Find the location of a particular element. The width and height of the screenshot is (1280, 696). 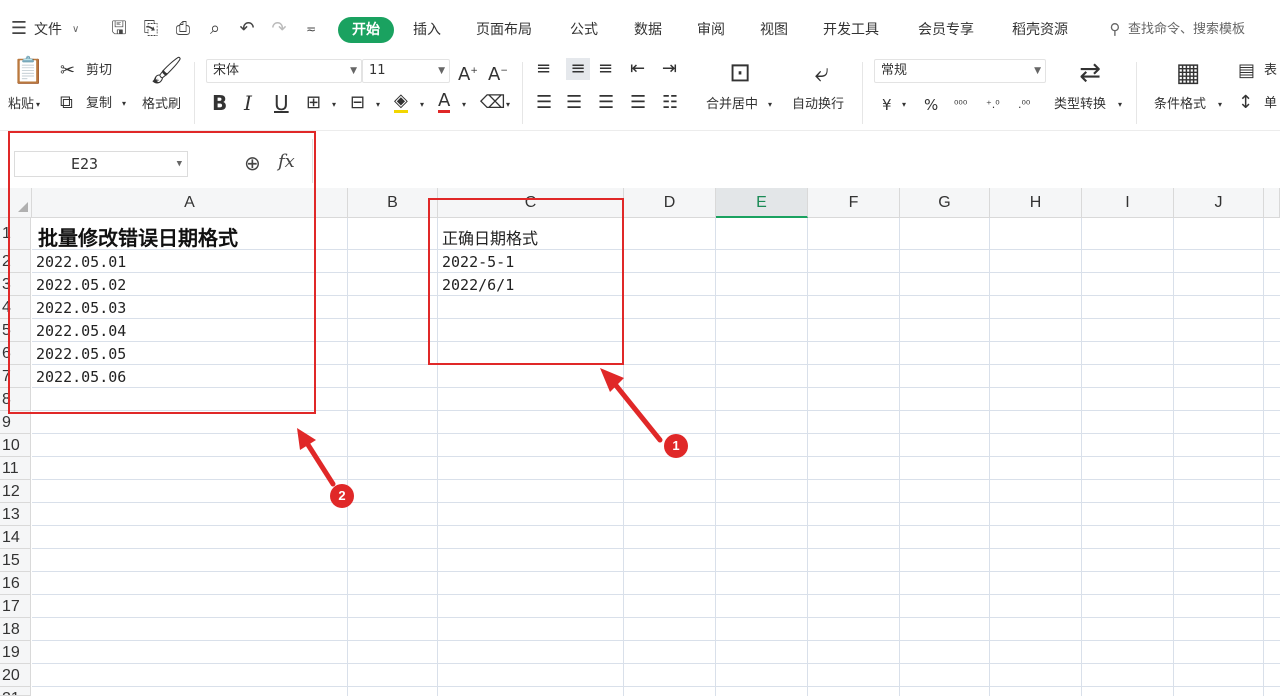

tab-data: 数据 is located at coordinates (648, 30).